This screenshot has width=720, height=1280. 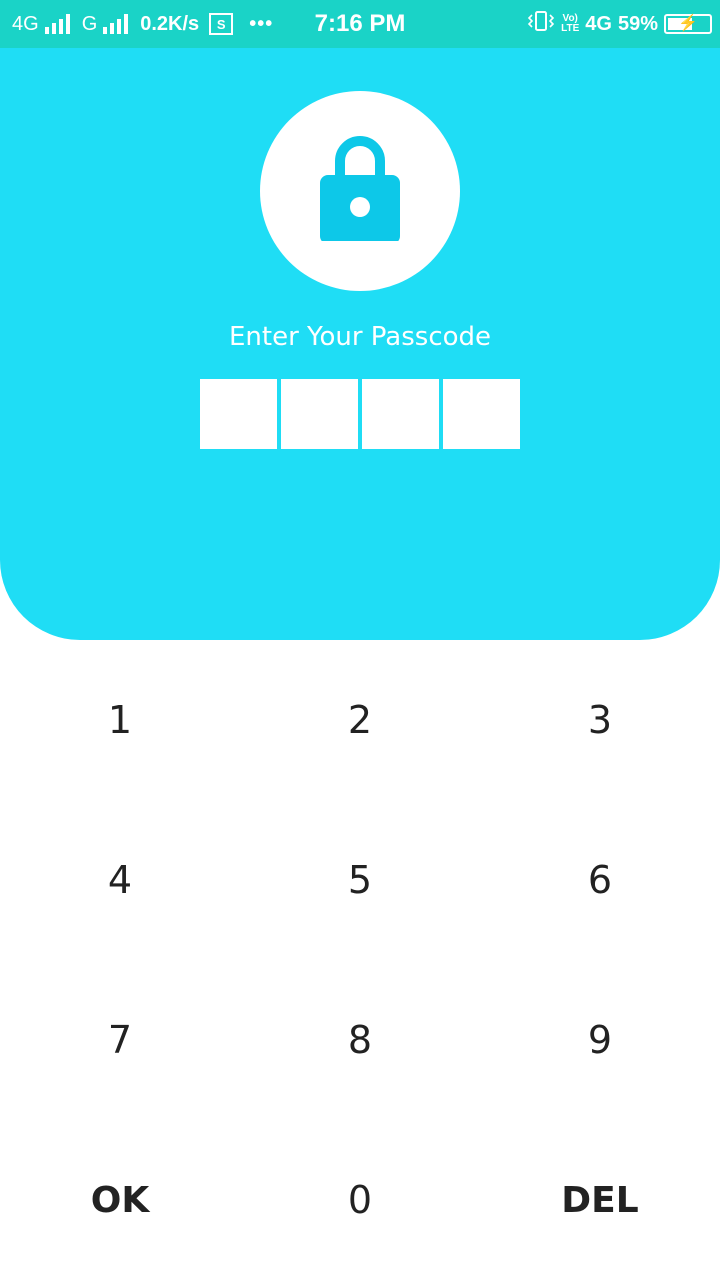 What do you see at coordinates (600, 720) in the screenshot?
I see `key-3: 3` at bounding box center [600, 720].